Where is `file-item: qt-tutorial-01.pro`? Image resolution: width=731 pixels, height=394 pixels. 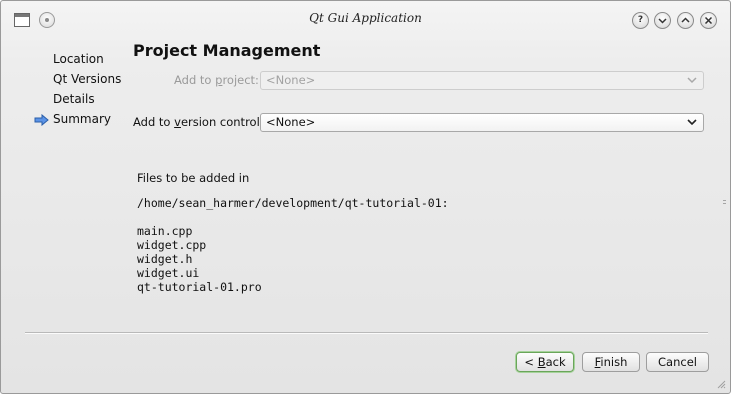
file-item: qt-tutorial-01.pro is located at coordinates (199, 287).